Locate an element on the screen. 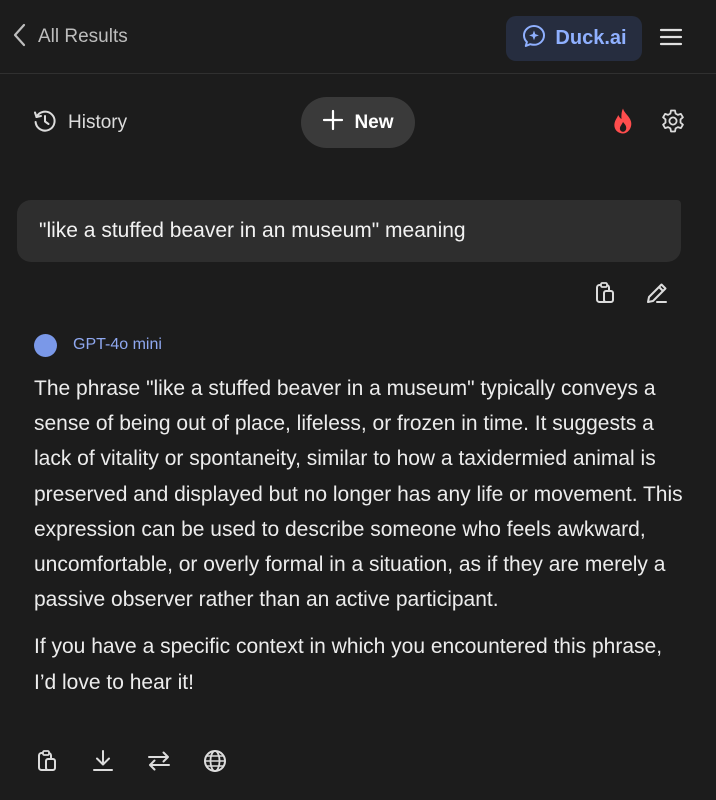  settings-button is located at coordinates (673, 123).